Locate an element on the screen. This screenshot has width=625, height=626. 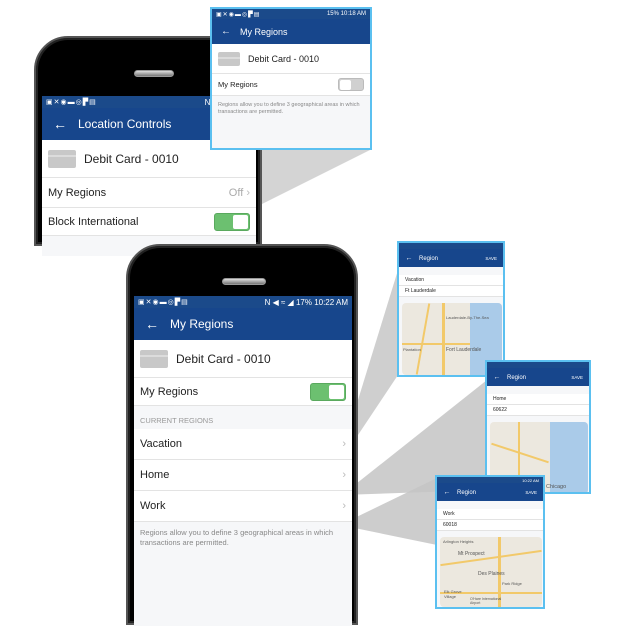
region-row-home: Home › is located at coordinates (243, 475).